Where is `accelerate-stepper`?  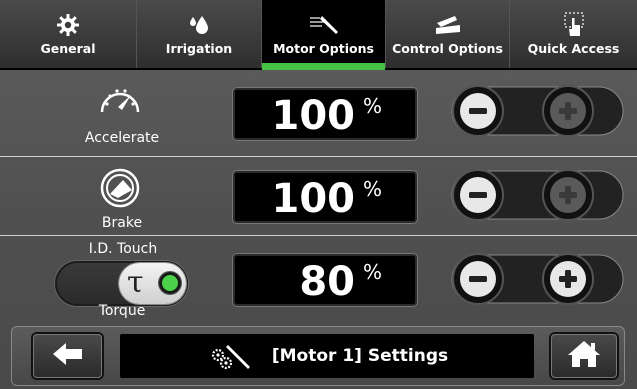
accelerate-stepper is located at coordinates (537, 111).